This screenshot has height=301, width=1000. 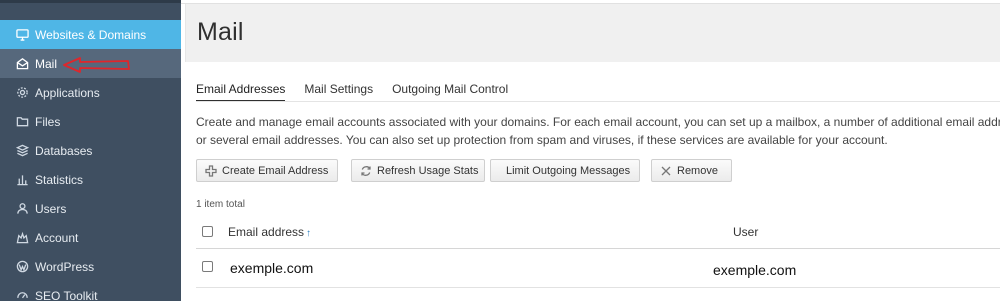 What do you see at coordinates (90, 121) in the screenshot?
I see `sidebar-item-files: Files` at bounding box center [90, 121].